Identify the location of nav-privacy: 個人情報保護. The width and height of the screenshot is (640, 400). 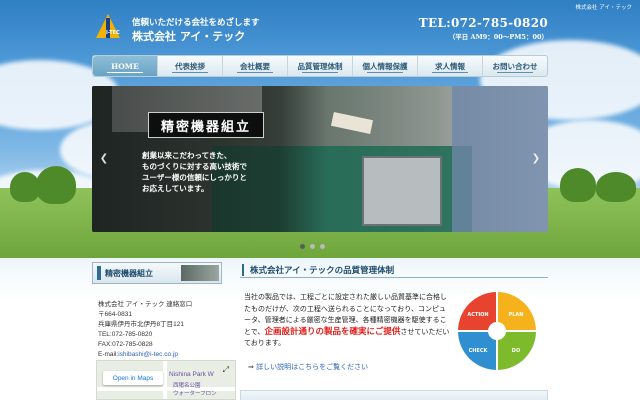
(385, 66).